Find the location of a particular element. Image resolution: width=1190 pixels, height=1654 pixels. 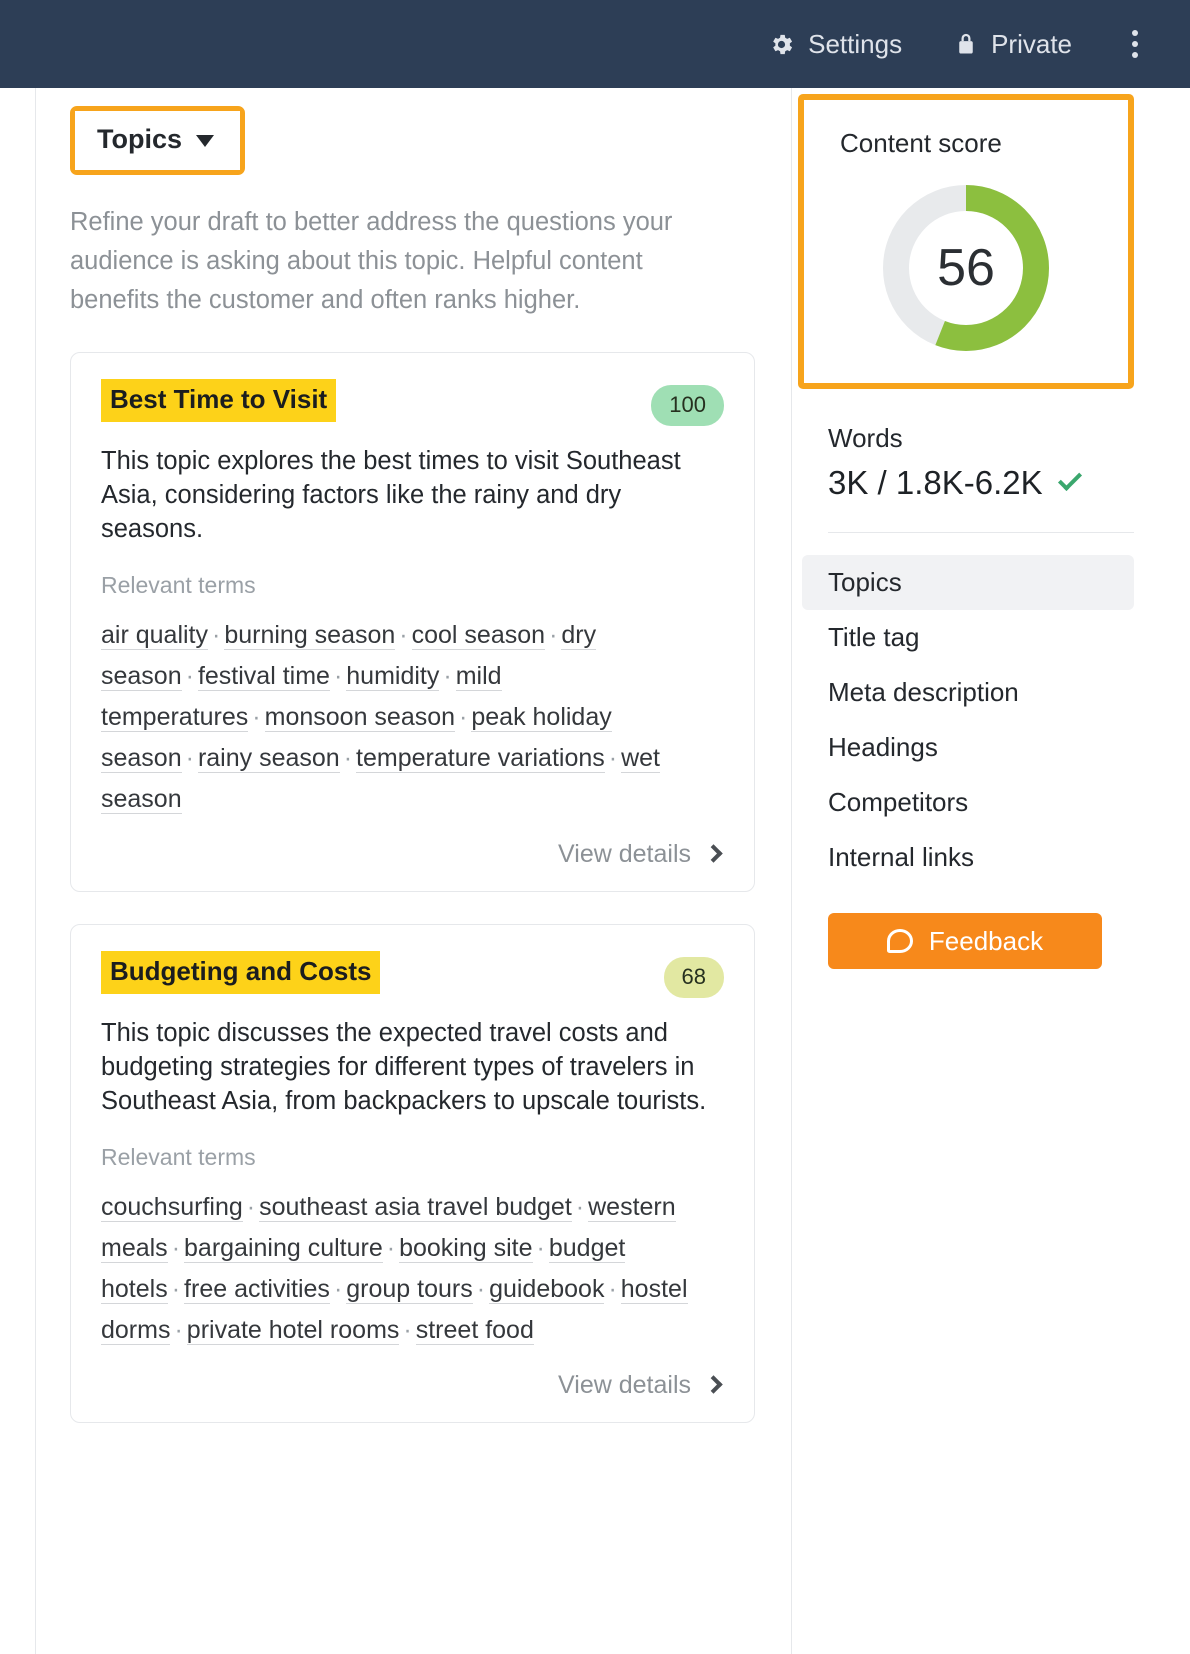

words-value-row: 3K / 1.8K-6.2K is located at coordinates (995, 483).